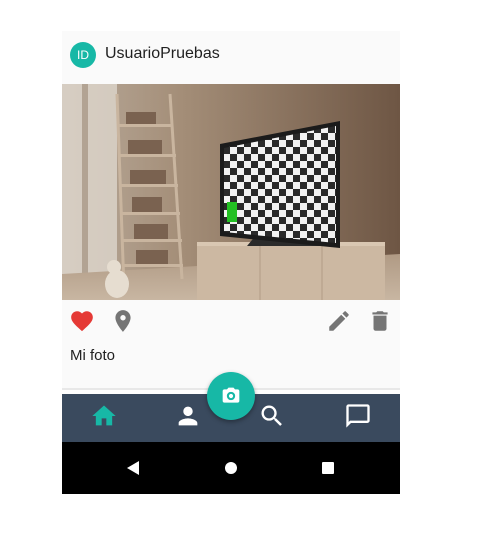 This screenshot has height=559, width=477. Describe the element at coordinates (82, 321) in the screenshot. I see `heart-icon` at that location.